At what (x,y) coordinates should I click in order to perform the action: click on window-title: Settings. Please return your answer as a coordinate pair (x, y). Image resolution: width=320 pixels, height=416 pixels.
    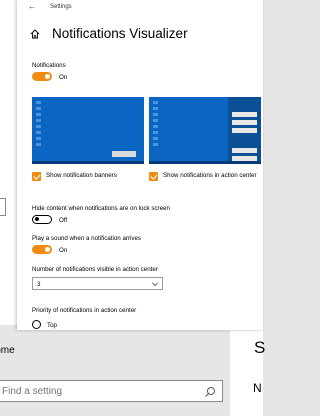
    Looking at the image, I should click on (61, 7).